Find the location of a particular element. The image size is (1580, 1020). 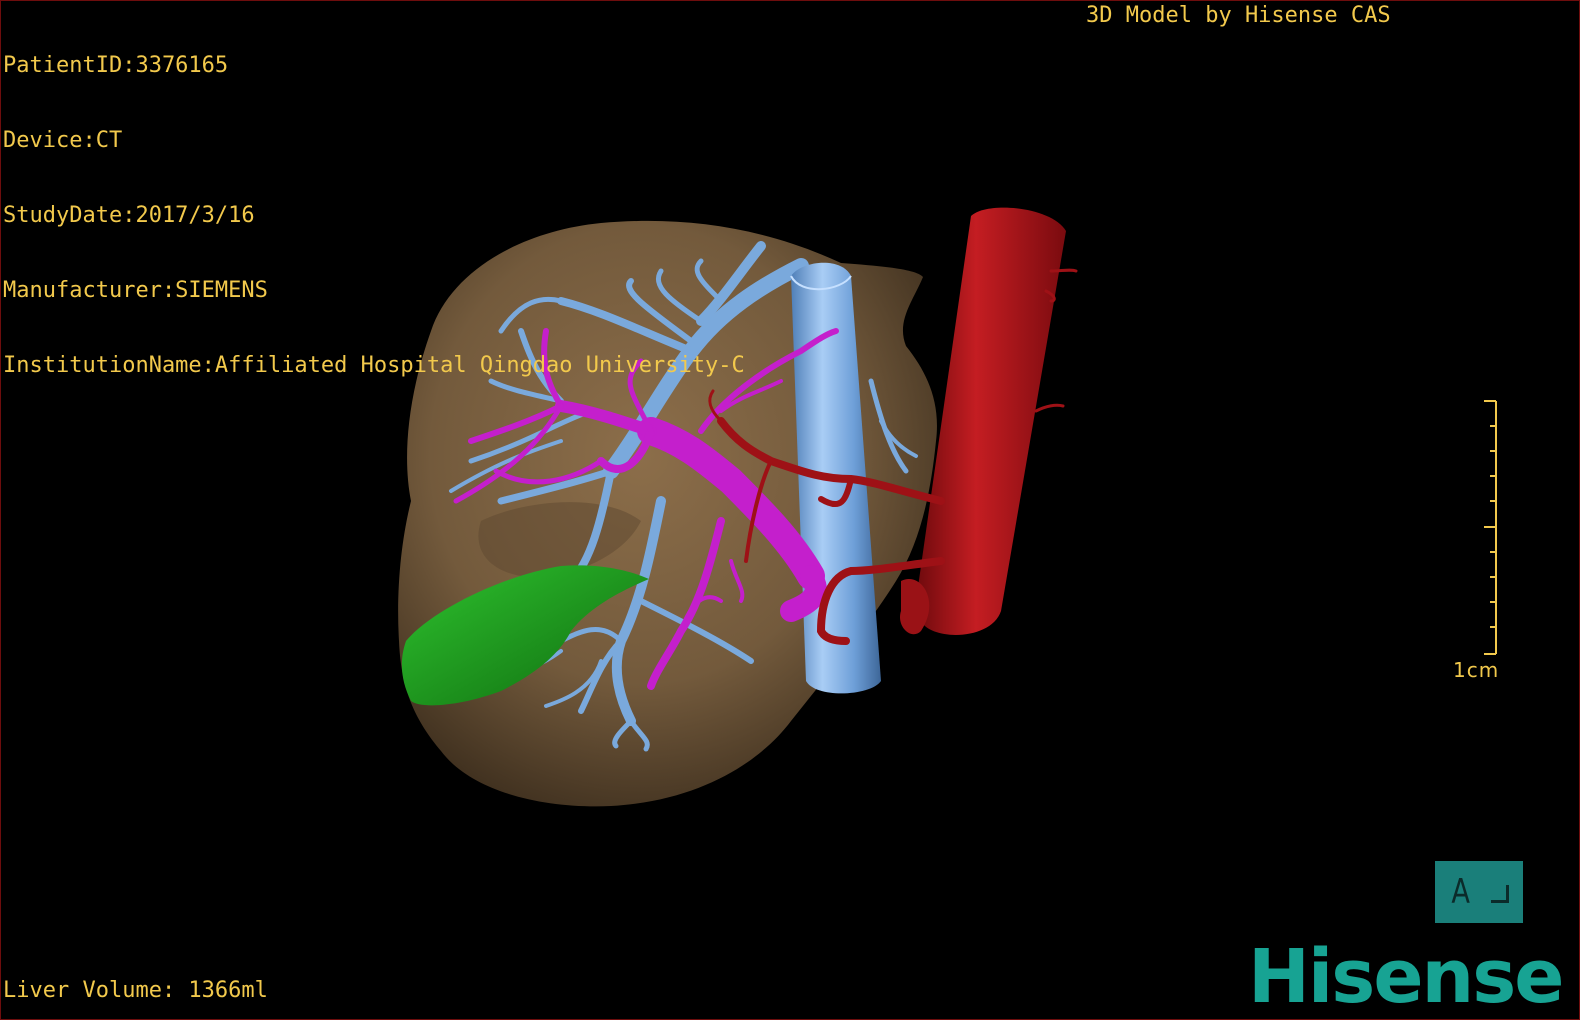

model-credit-text: 3D Model by Hisense CAS is located at coordinates (1238, 15).